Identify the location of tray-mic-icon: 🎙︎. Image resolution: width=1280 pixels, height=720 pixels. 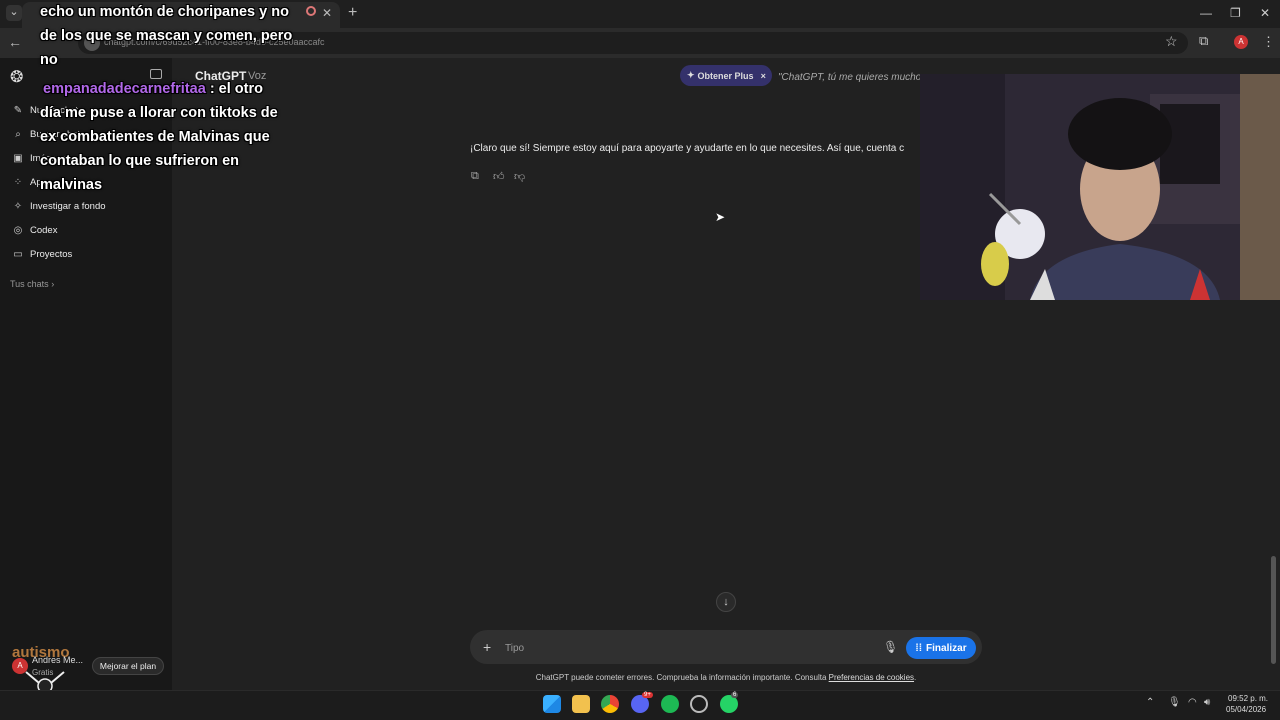
(1174, 702).